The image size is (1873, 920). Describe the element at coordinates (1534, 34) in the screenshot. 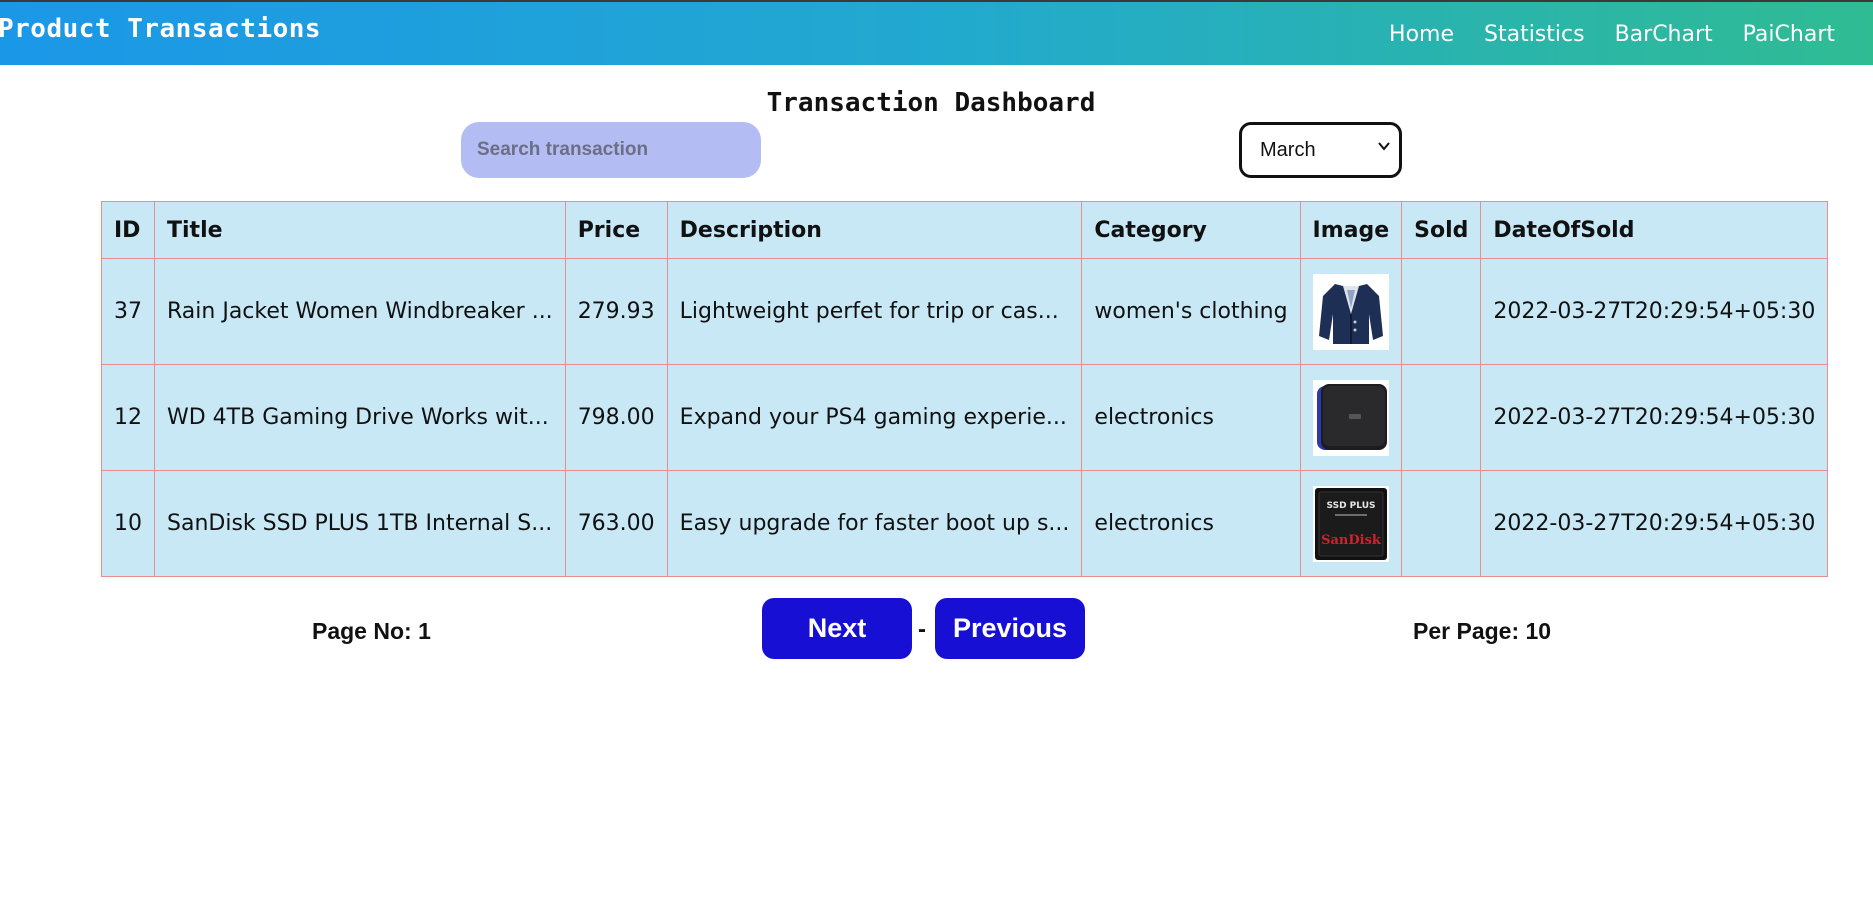

I see `nav-link-statistics: Statistics` at that location.